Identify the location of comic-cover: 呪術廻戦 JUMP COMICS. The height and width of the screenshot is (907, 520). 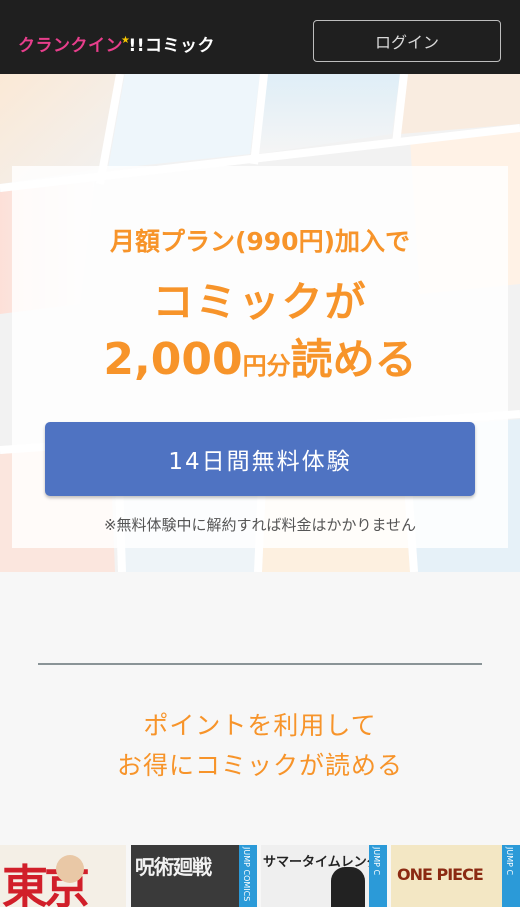
(194, 876).